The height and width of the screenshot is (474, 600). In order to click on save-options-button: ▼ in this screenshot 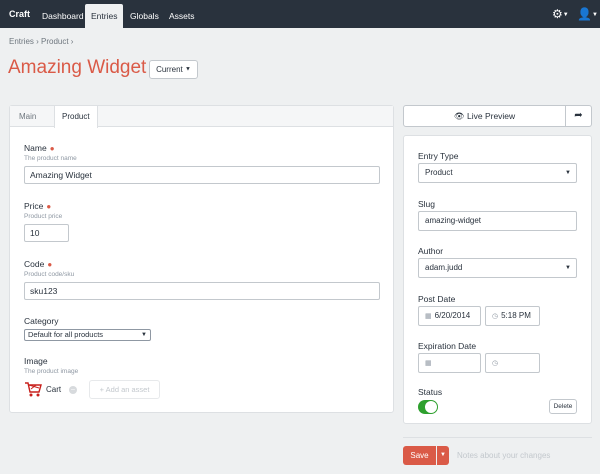, I will do `click(443, 455)`.